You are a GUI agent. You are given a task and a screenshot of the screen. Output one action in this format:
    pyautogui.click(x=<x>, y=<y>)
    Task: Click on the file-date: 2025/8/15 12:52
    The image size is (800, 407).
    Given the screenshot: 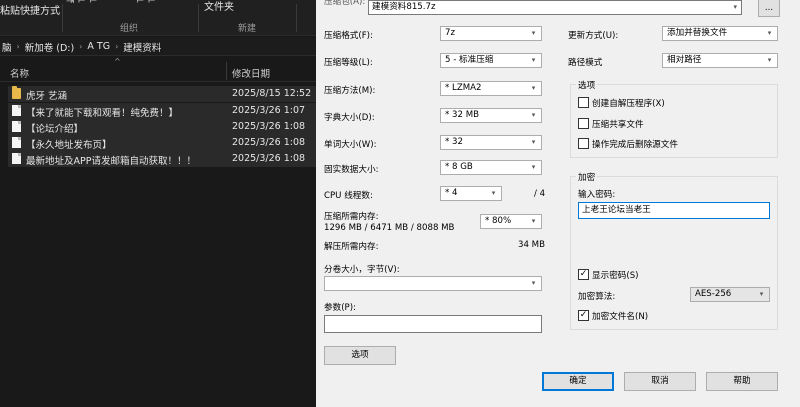 What is the action you would take?
    pyautogui.click(x=272, y=93)
    